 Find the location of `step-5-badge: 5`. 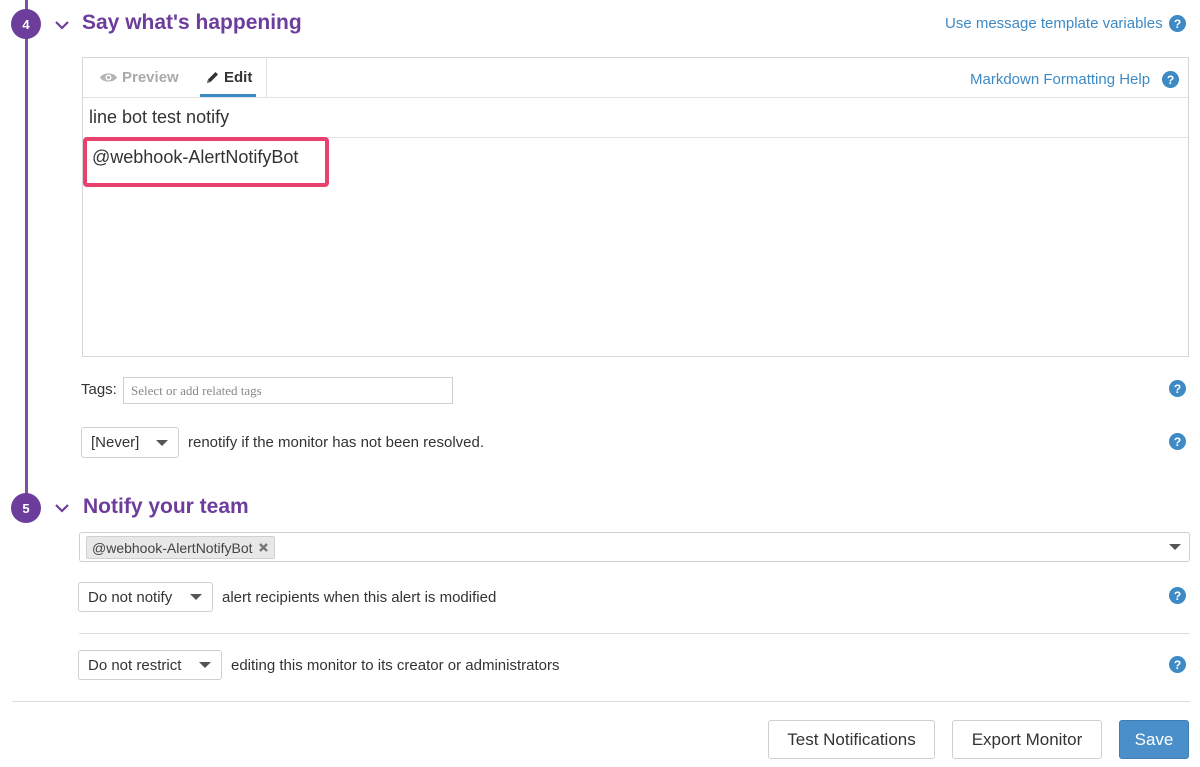

step-5-badge: 5 is located at coordinates (26, 508).